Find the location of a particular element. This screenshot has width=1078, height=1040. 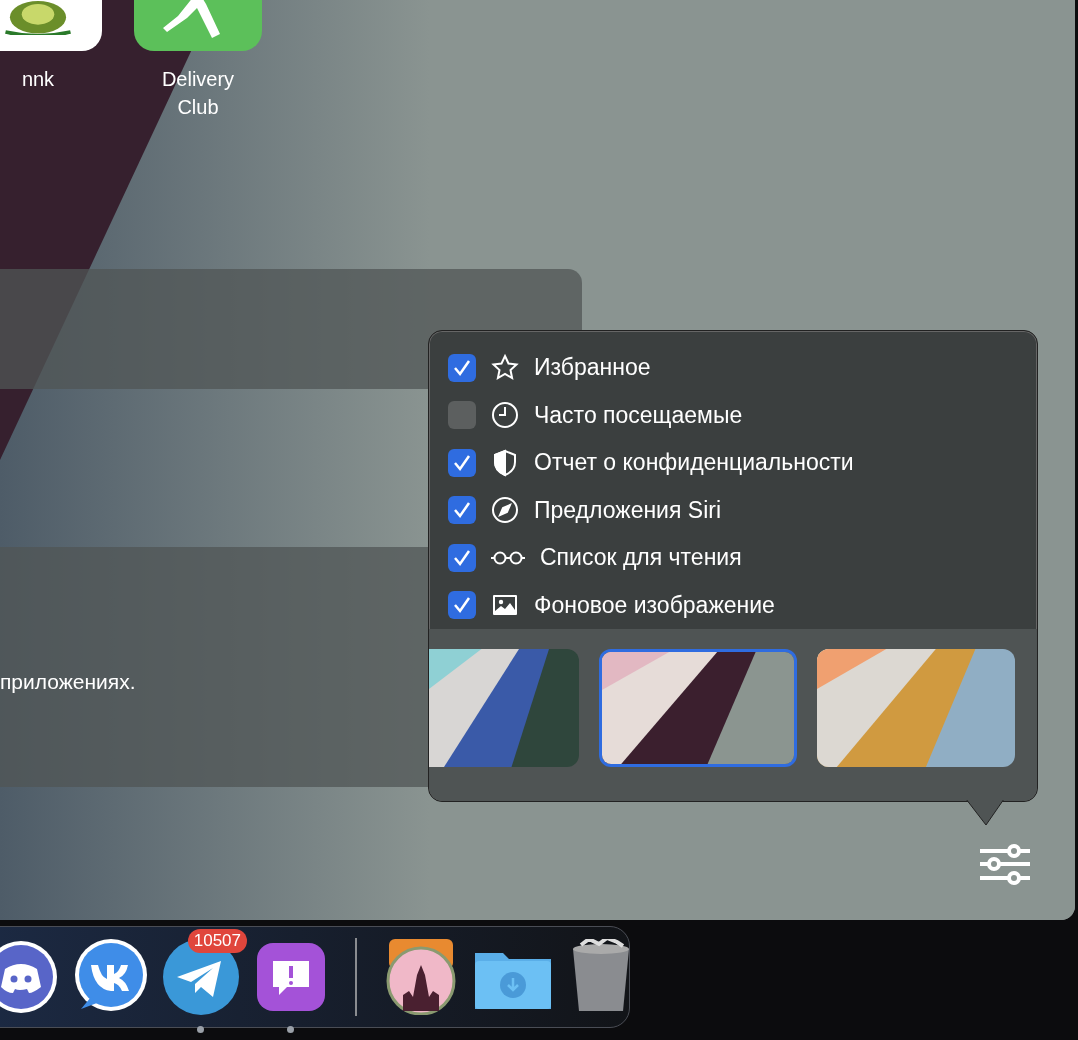

option-label: Часто посещаемые is located at coordinates (638, 415).